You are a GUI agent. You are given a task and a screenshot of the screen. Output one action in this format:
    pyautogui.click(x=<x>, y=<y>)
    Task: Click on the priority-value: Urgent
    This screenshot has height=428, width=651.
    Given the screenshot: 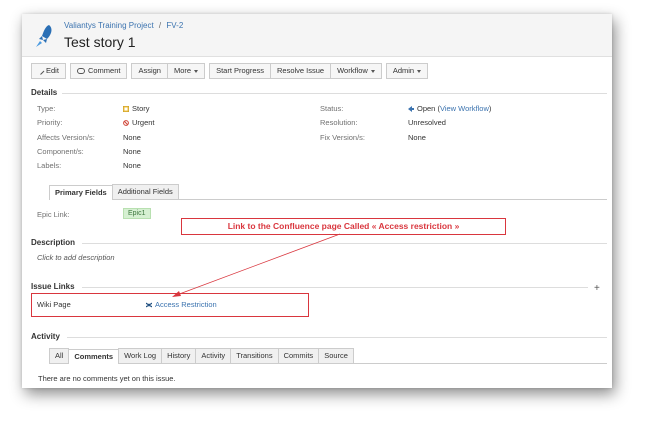 What is the action you would take?
    pyautogui.click(x=139, y=122)
    